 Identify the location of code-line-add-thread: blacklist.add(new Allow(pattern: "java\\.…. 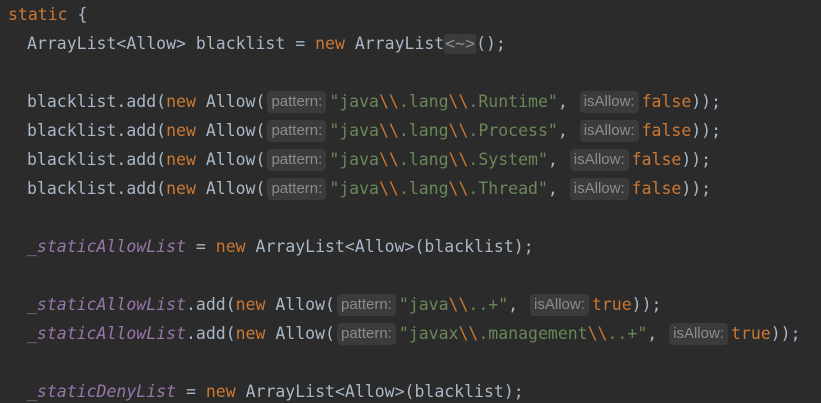
(369, 188).